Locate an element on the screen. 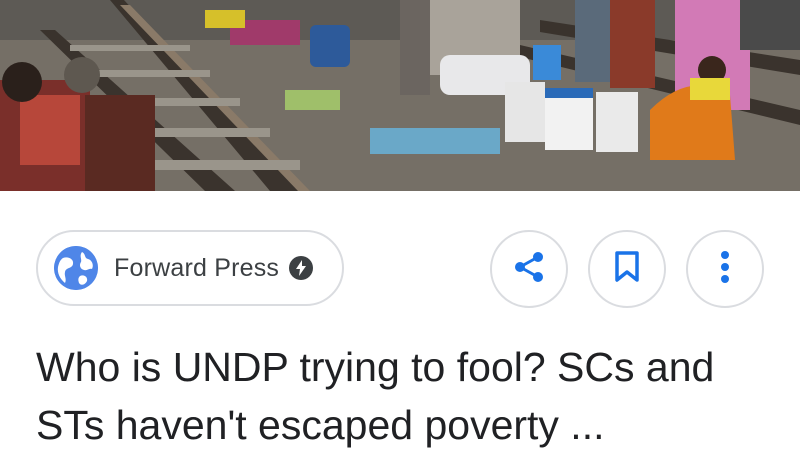 The height and width of the screenshot is (454, 800). source-chip: Forward Press is located at coordinates (190, 268).